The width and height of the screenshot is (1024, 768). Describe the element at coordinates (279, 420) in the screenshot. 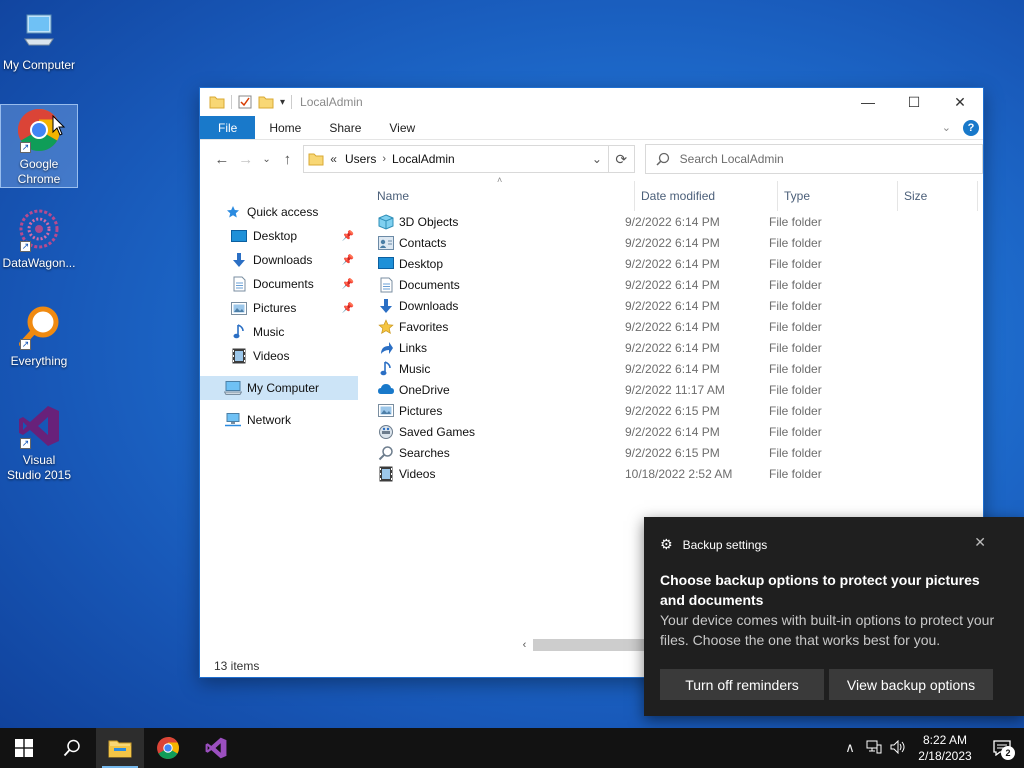

I see `nav-item-network: Network` at that location.